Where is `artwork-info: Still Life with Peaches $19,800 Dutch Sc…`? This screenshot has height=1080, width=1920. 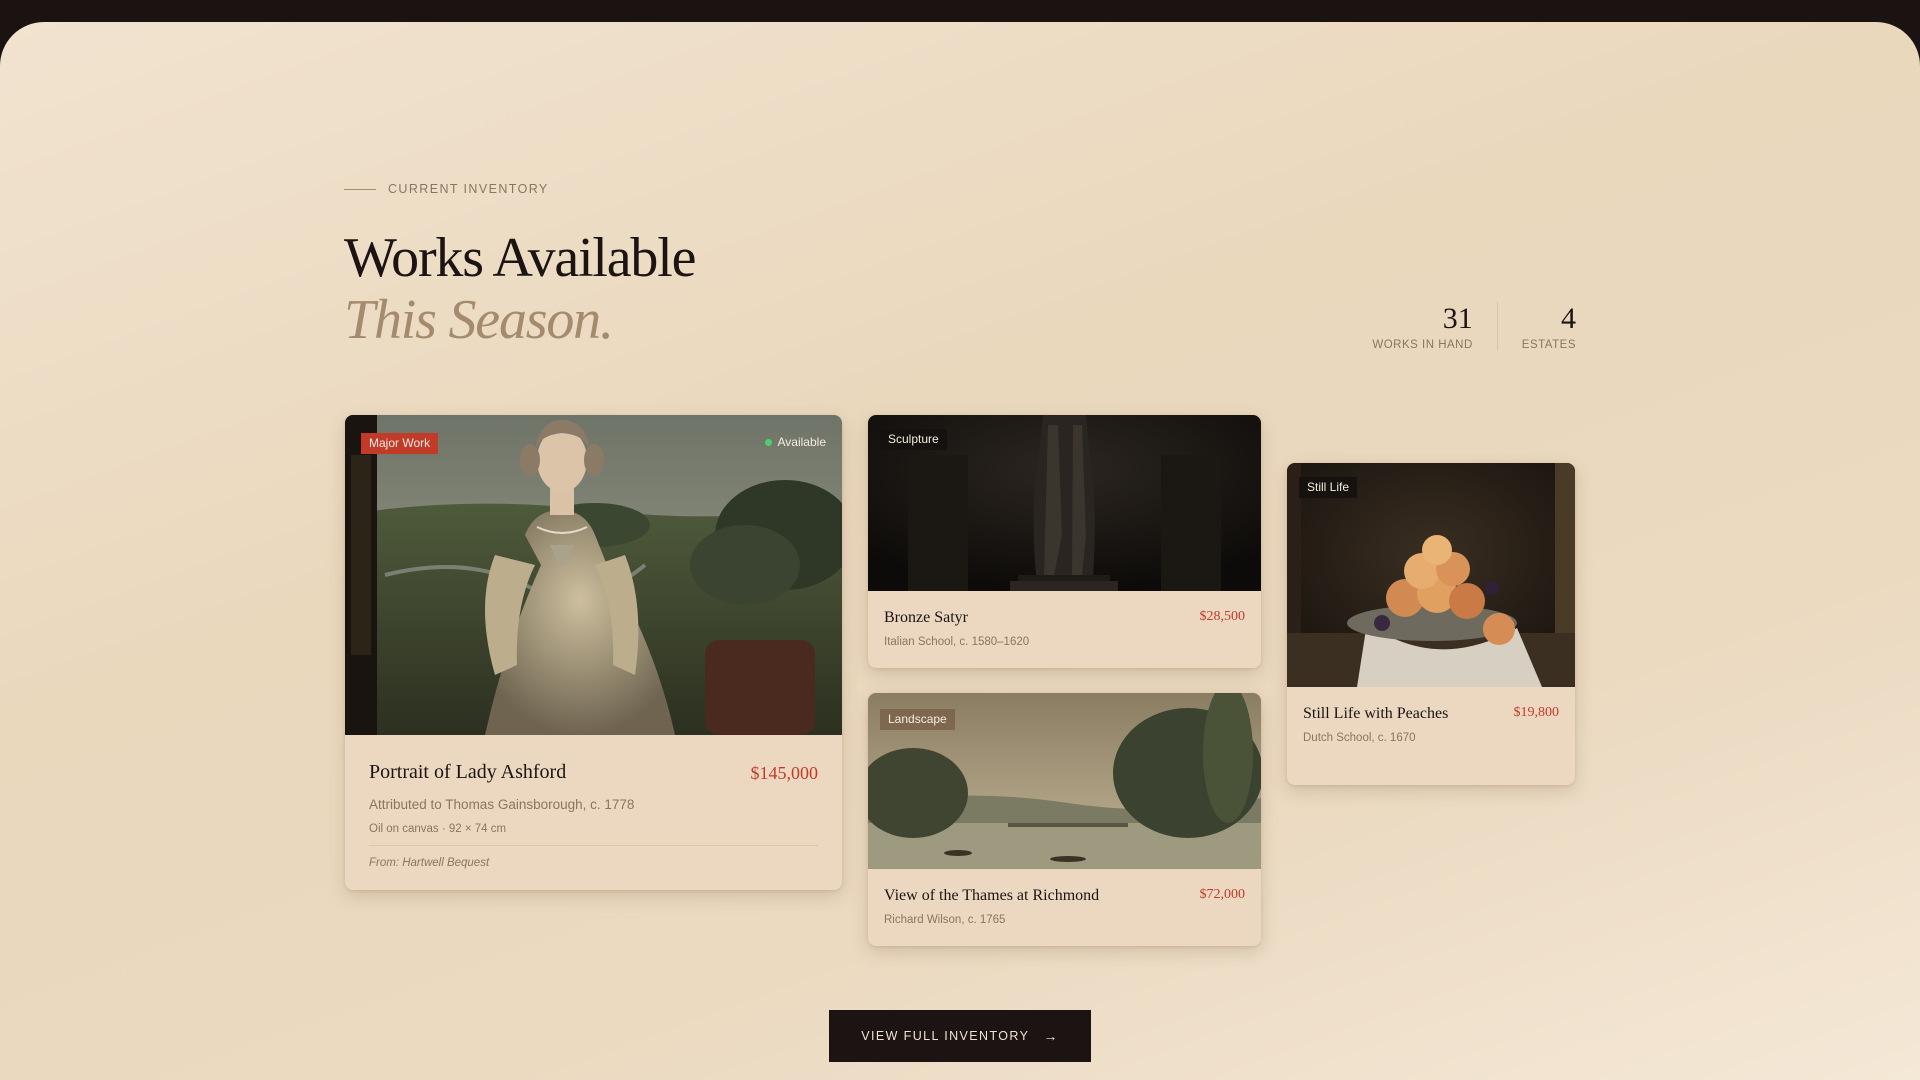 artwork-info: Still Life with Peaches $19,800 Dutch Sc… is located at coordinates (1431, 724).